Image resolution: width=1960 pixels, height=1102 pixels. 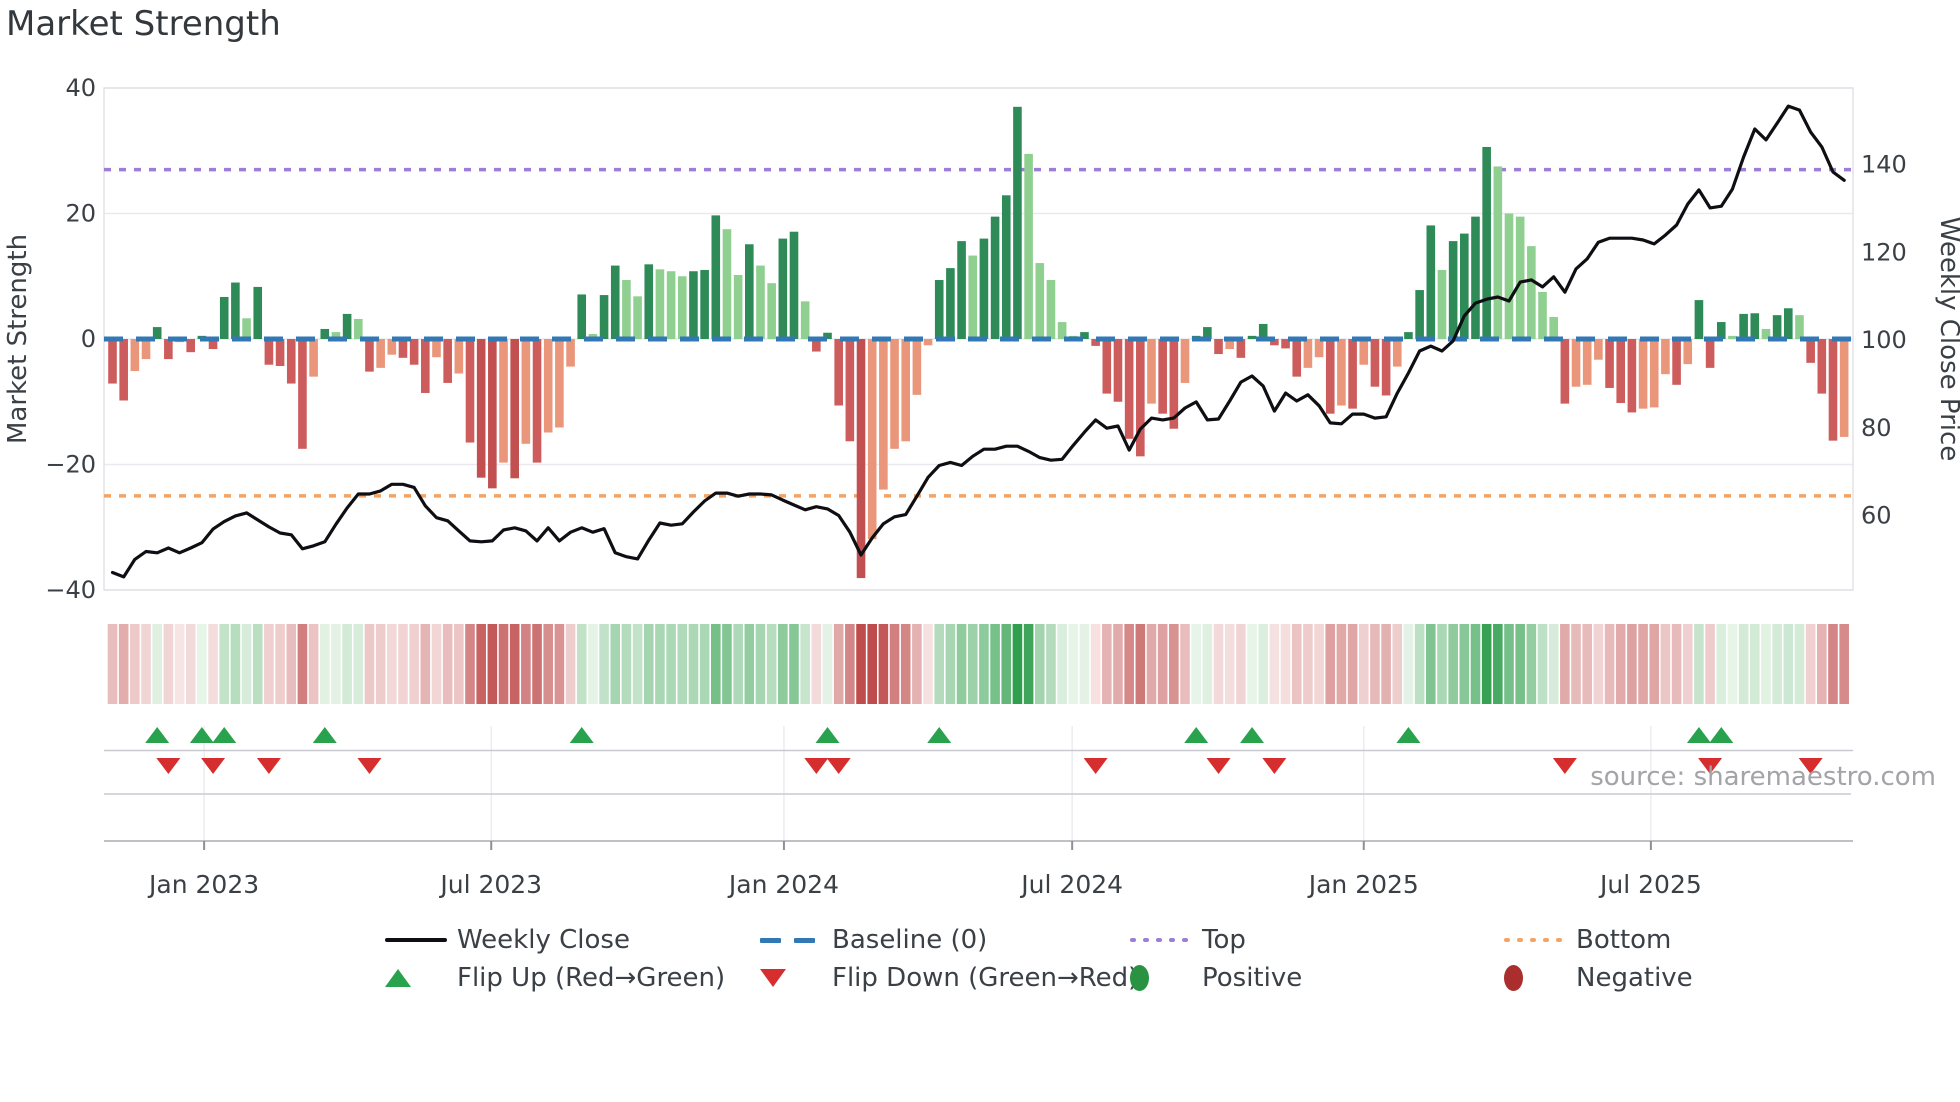 What do you see at coordinates (203, 884) in the screenshot?
I see `x-axis-tick-label: Jan 2023` at bounding box center [203, 884].